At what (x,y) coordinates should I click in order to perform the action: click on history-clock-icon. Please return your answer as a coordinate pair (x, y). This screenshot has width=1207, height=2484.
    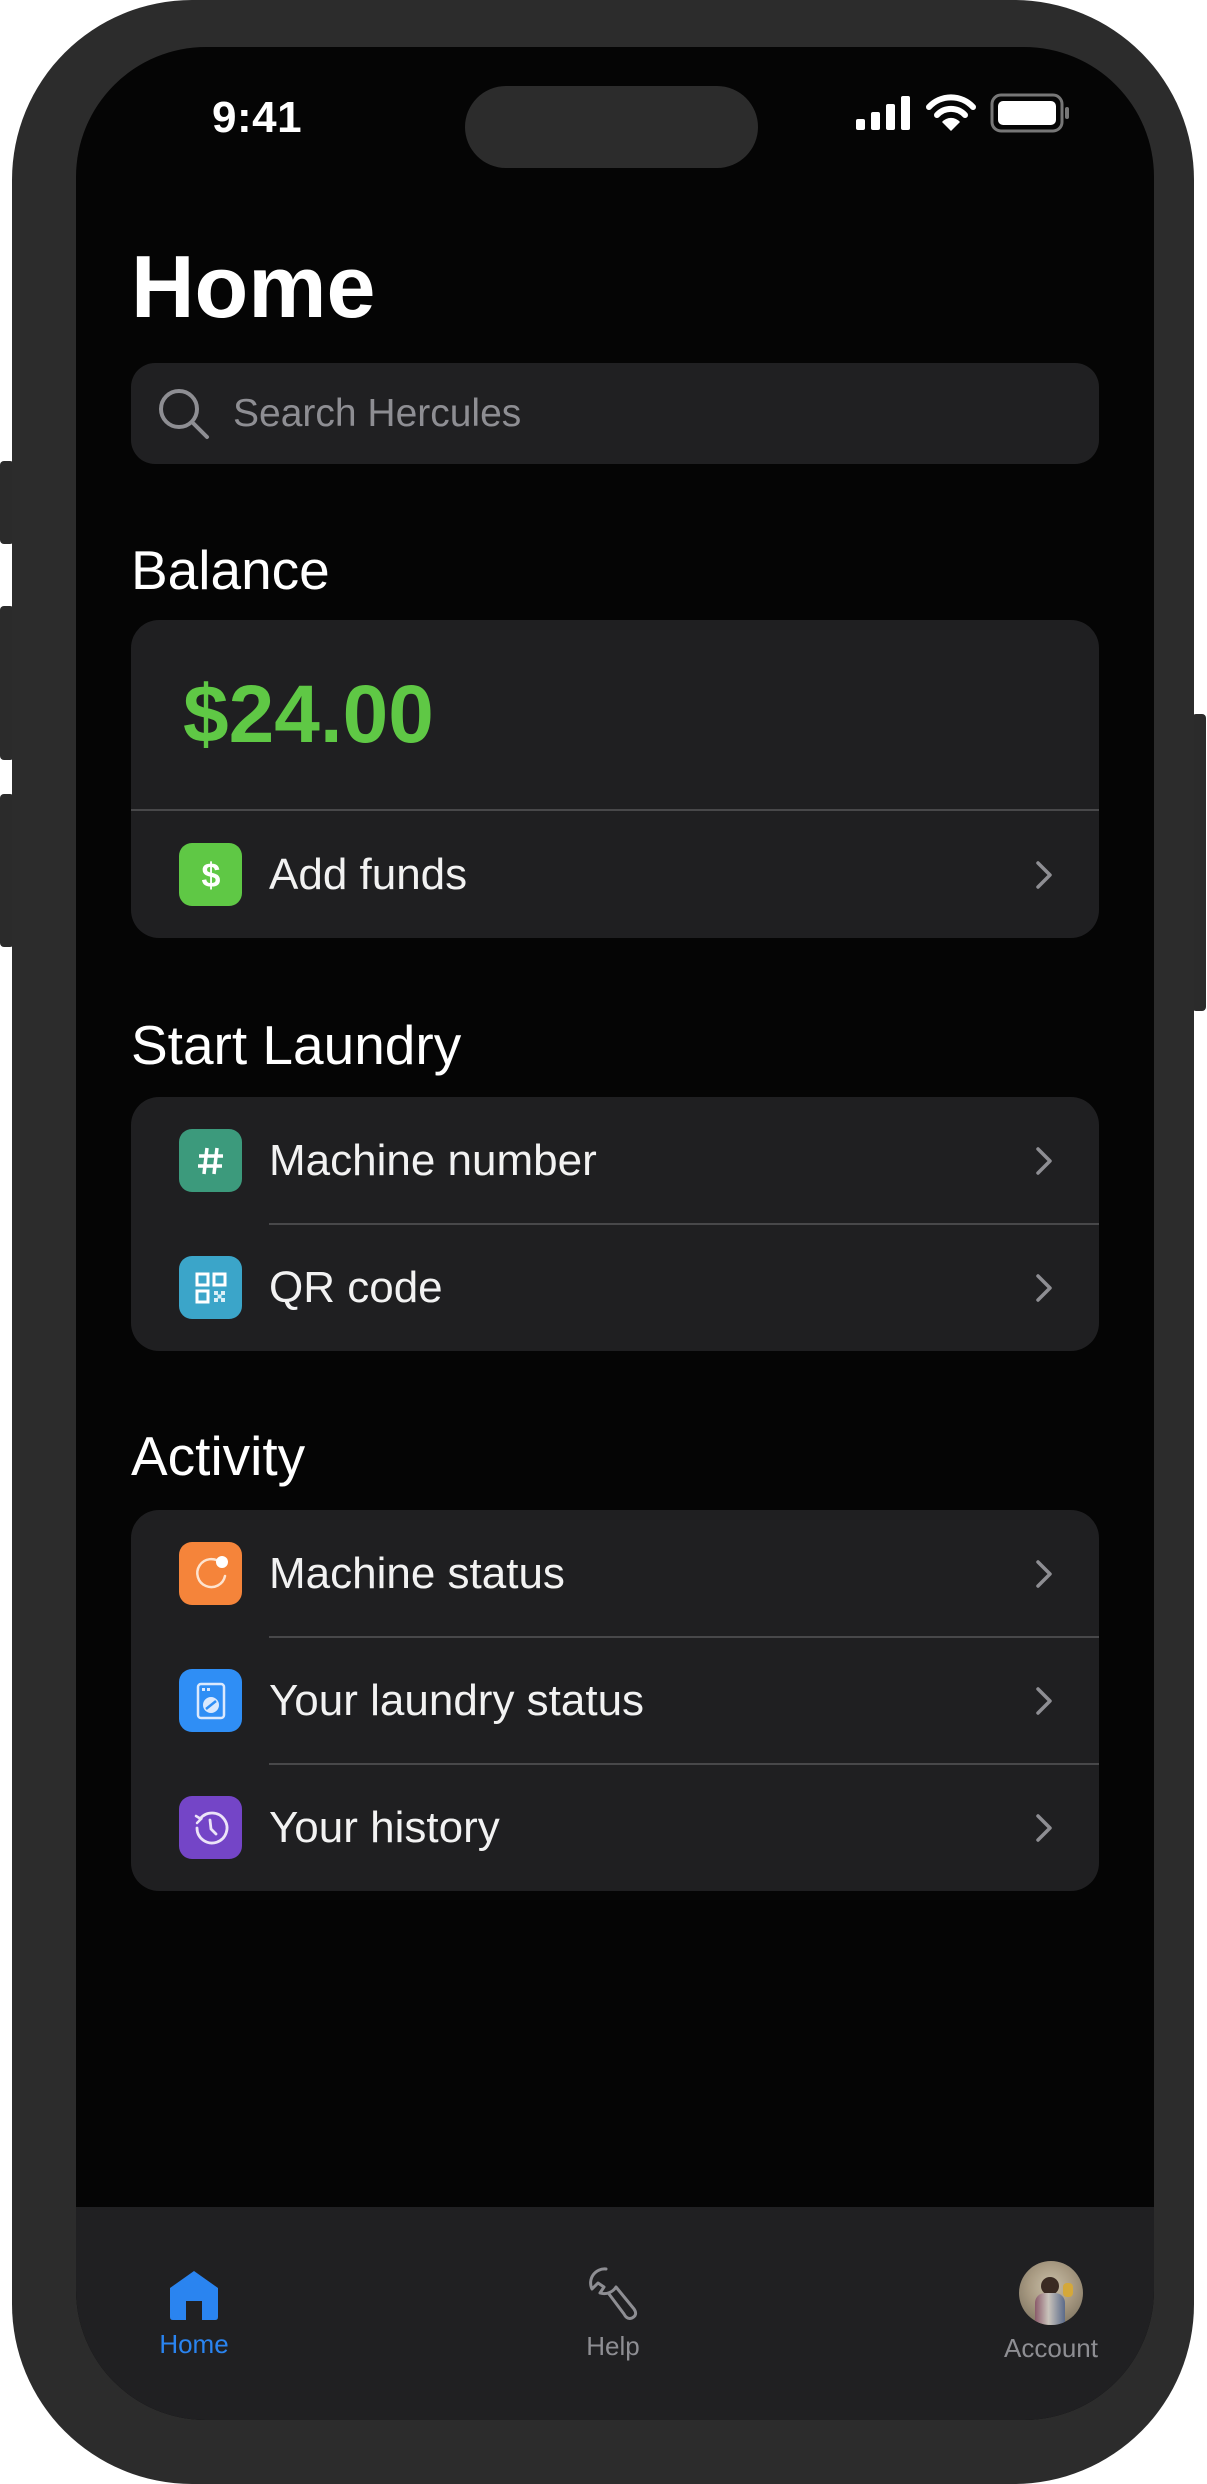
    Looking at the image, I should click on (210, 1827).